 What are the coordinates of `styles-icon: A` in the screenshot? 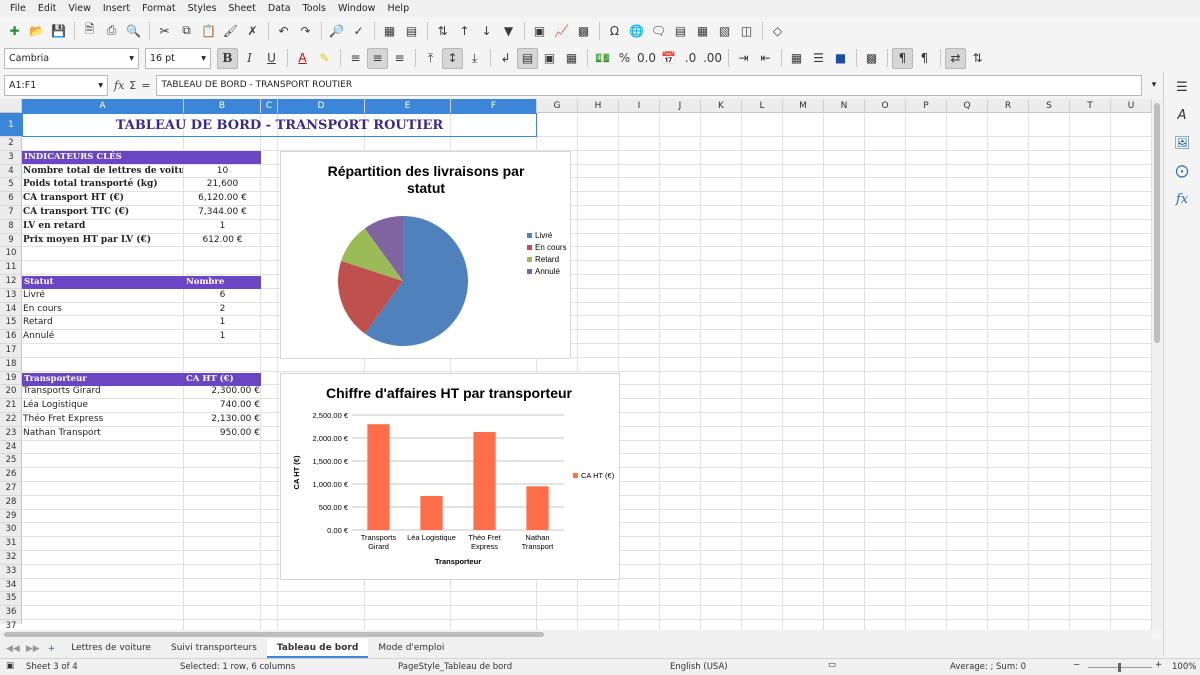 It's located at (1182, 116).